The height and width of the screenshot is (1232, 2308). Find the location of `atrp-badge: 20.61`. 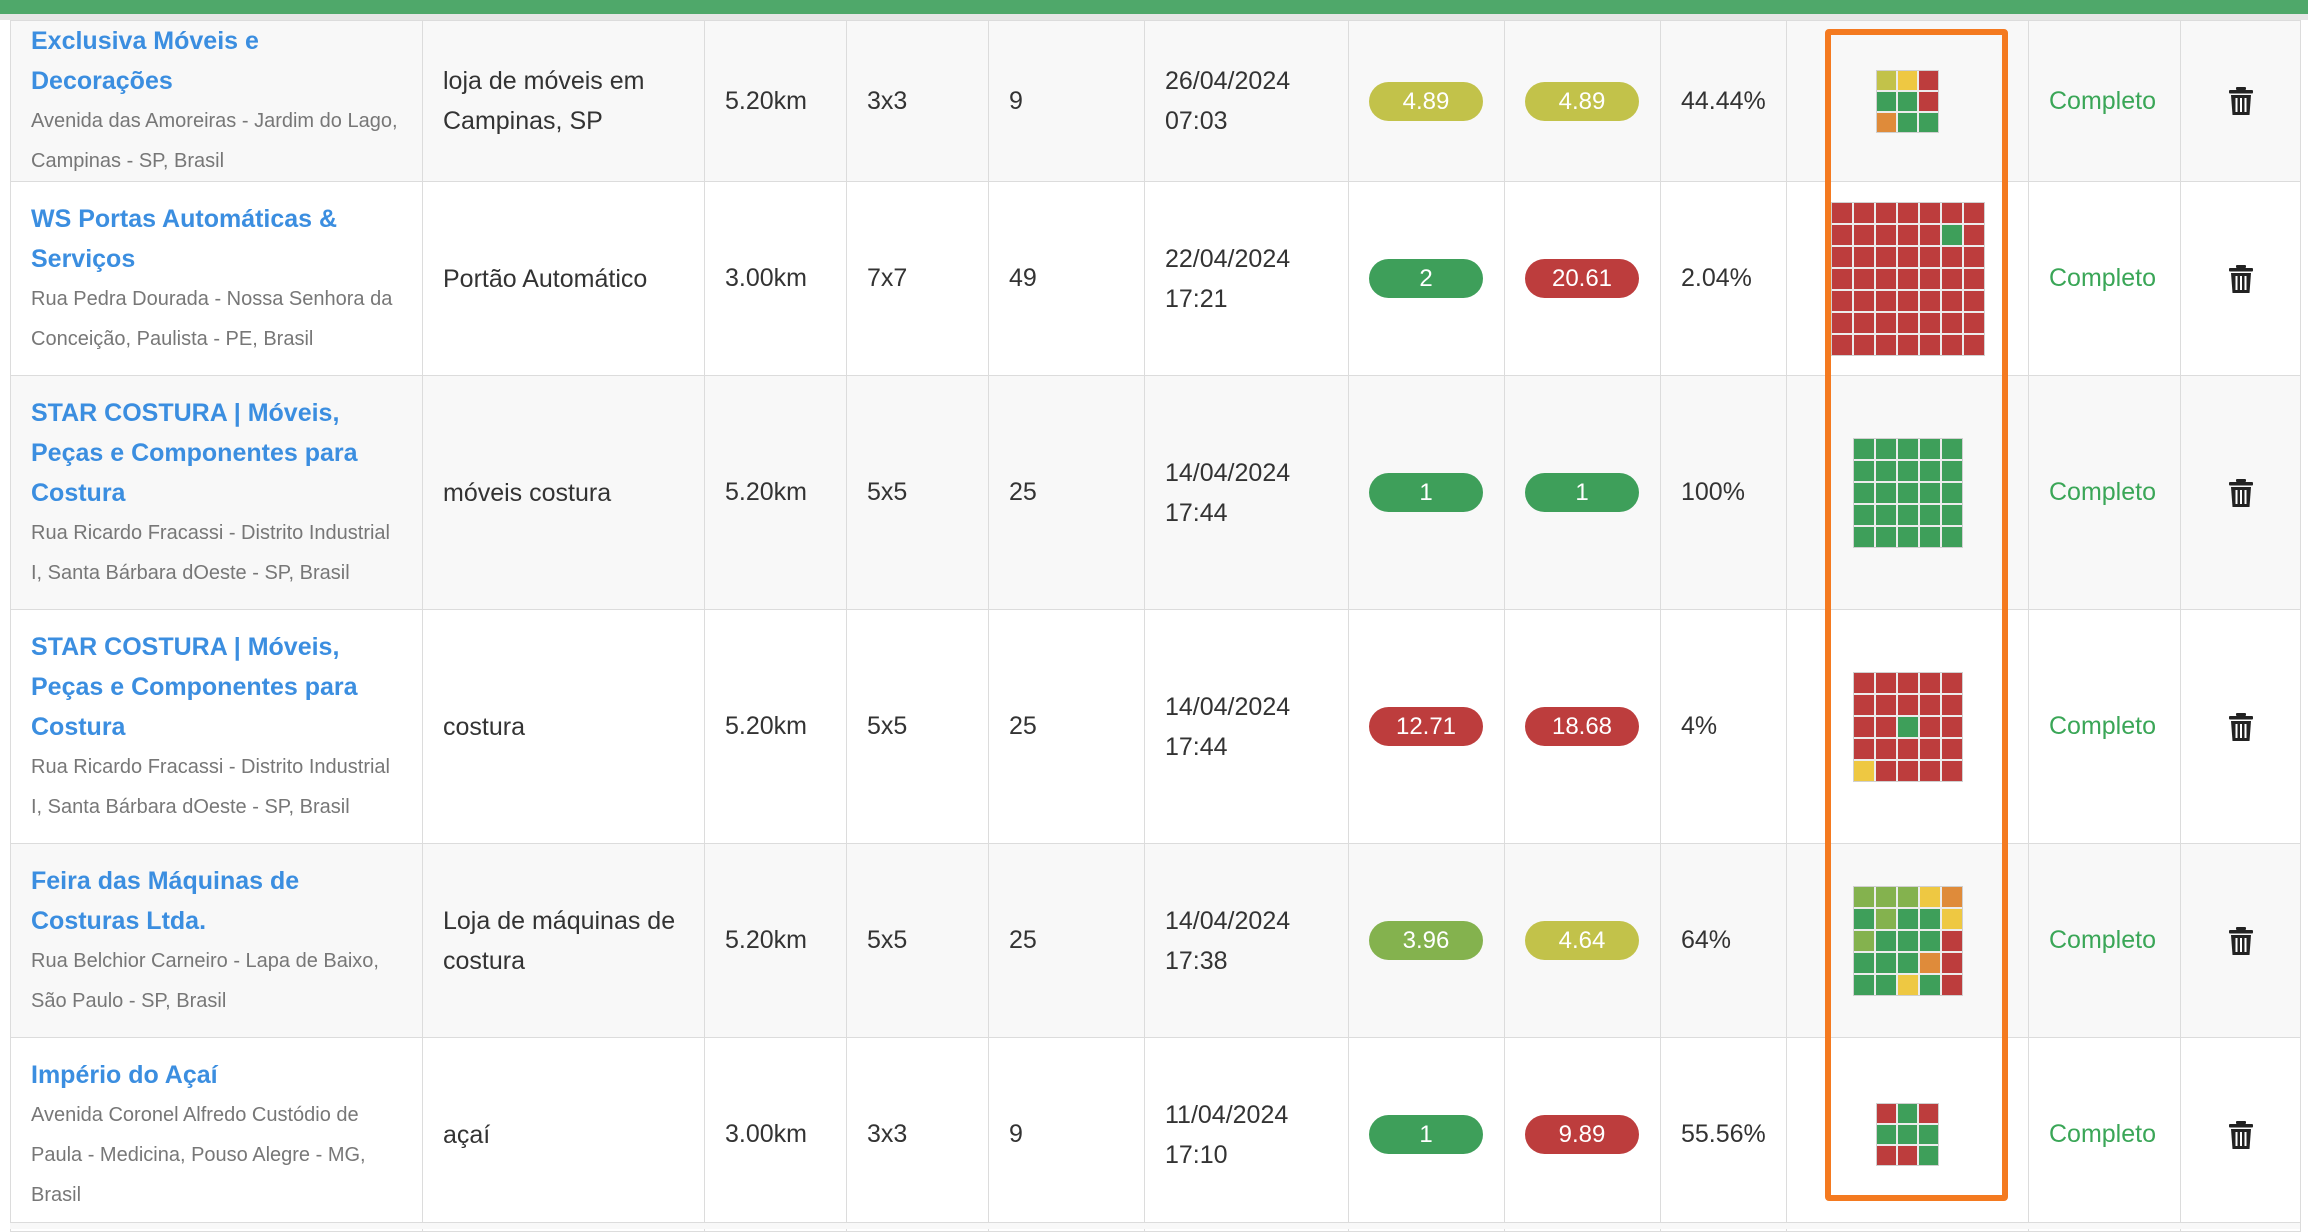

atrp-badge: 20.61 is located at coordinates (1582, 278).